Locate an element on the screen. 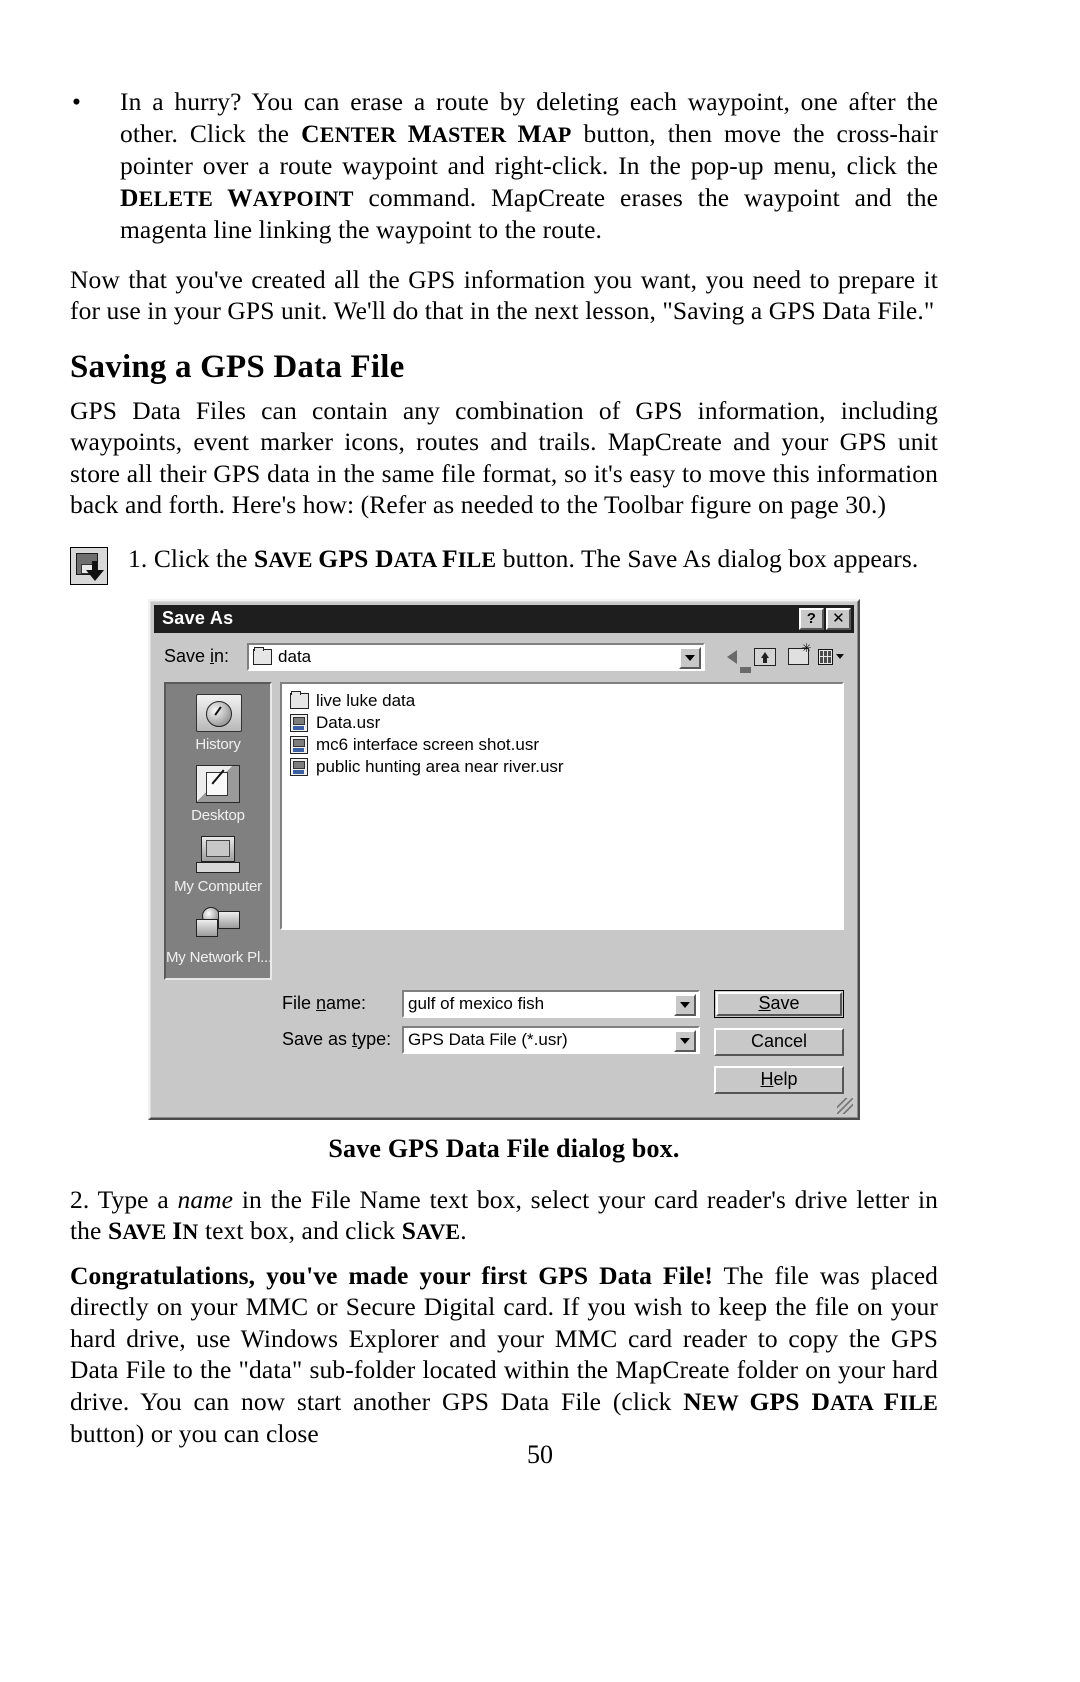 This screenshot has height=1682, width=1080. save-as-type-value: GPS Data File (*.usr) is located at coordinates (488, 1039).